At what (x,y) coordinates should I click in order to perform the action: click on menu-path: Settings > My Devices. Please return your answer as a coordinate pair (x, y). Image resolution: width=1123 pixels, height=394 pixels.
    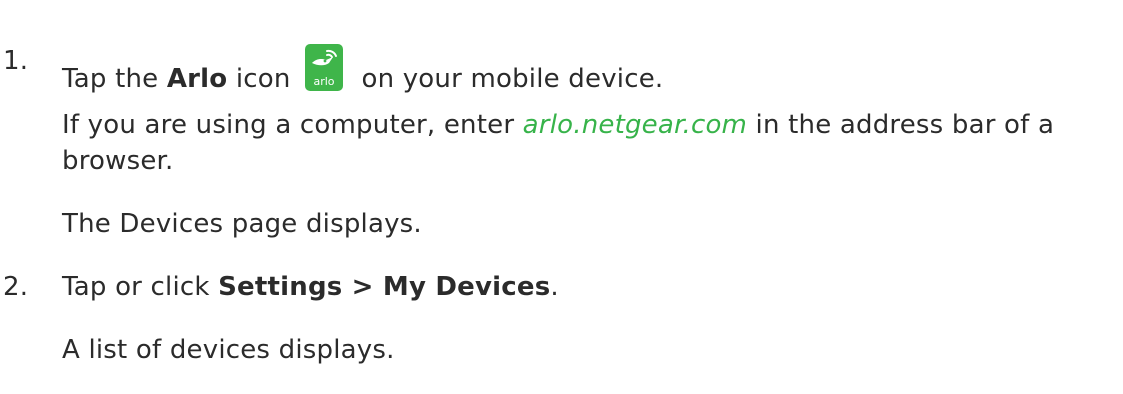
    Looking at the image, I should click on (384, 287).